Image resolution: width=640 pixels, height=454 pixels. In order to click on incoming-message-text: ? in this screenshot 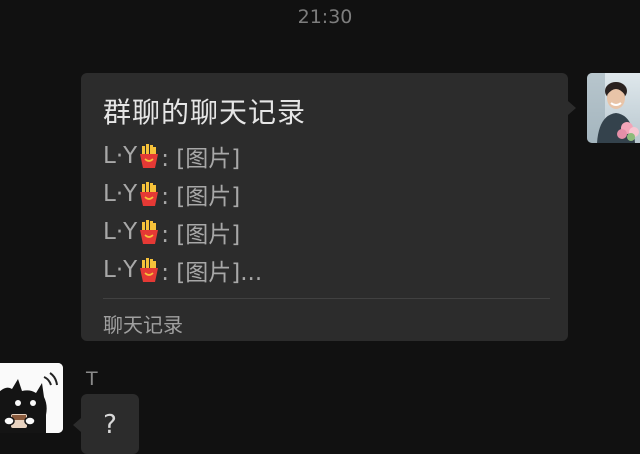, I will do `click(110, 425)`.